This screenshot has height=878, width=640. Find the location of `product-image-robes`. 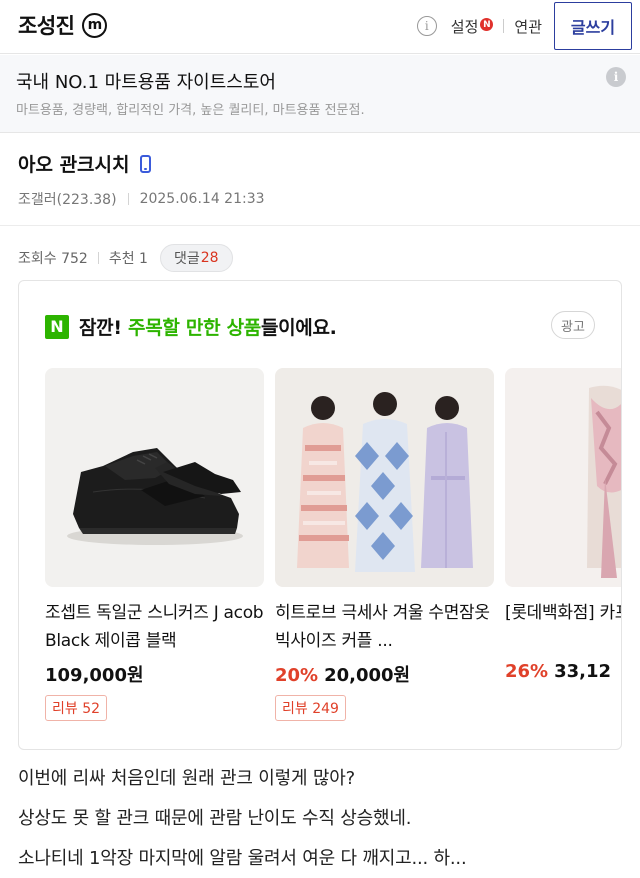

product-image-robes is located at coordinates (384, 477).